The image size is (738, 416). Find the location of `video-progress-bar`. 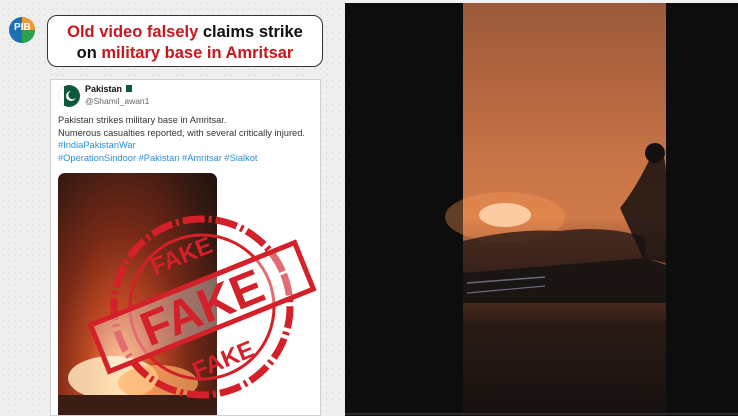

video-progress-bar is located at coordinates (541, 414).